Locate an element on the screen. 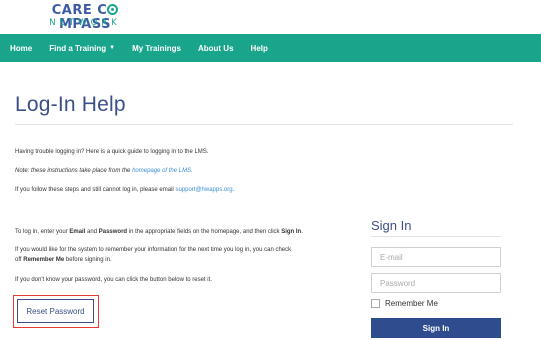  support-email-link: support@hwapps.org is located at coordinates (203, 190).